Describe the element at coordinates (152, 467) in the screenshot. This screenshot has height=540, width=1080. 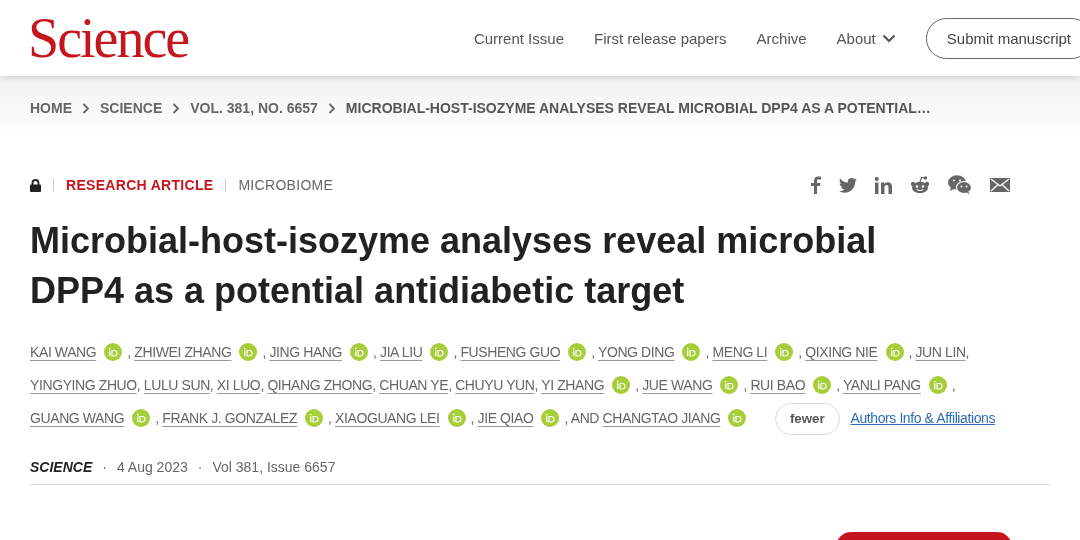
I see `publication-date: 4 Aug 2023` at that location.